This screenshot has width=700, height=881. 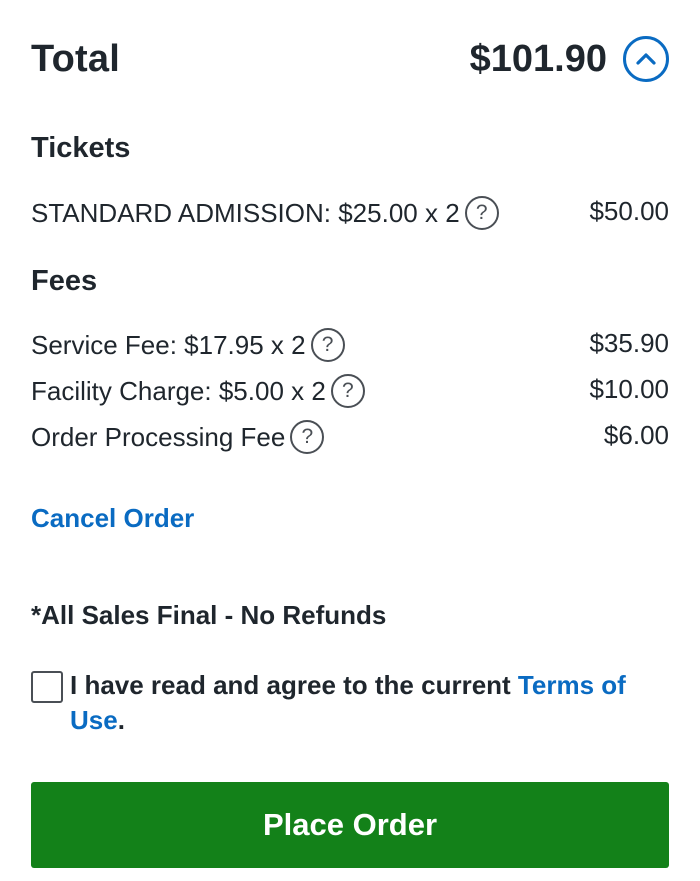 I want to click on chevron-up-icon, so click(x=646, y=59).